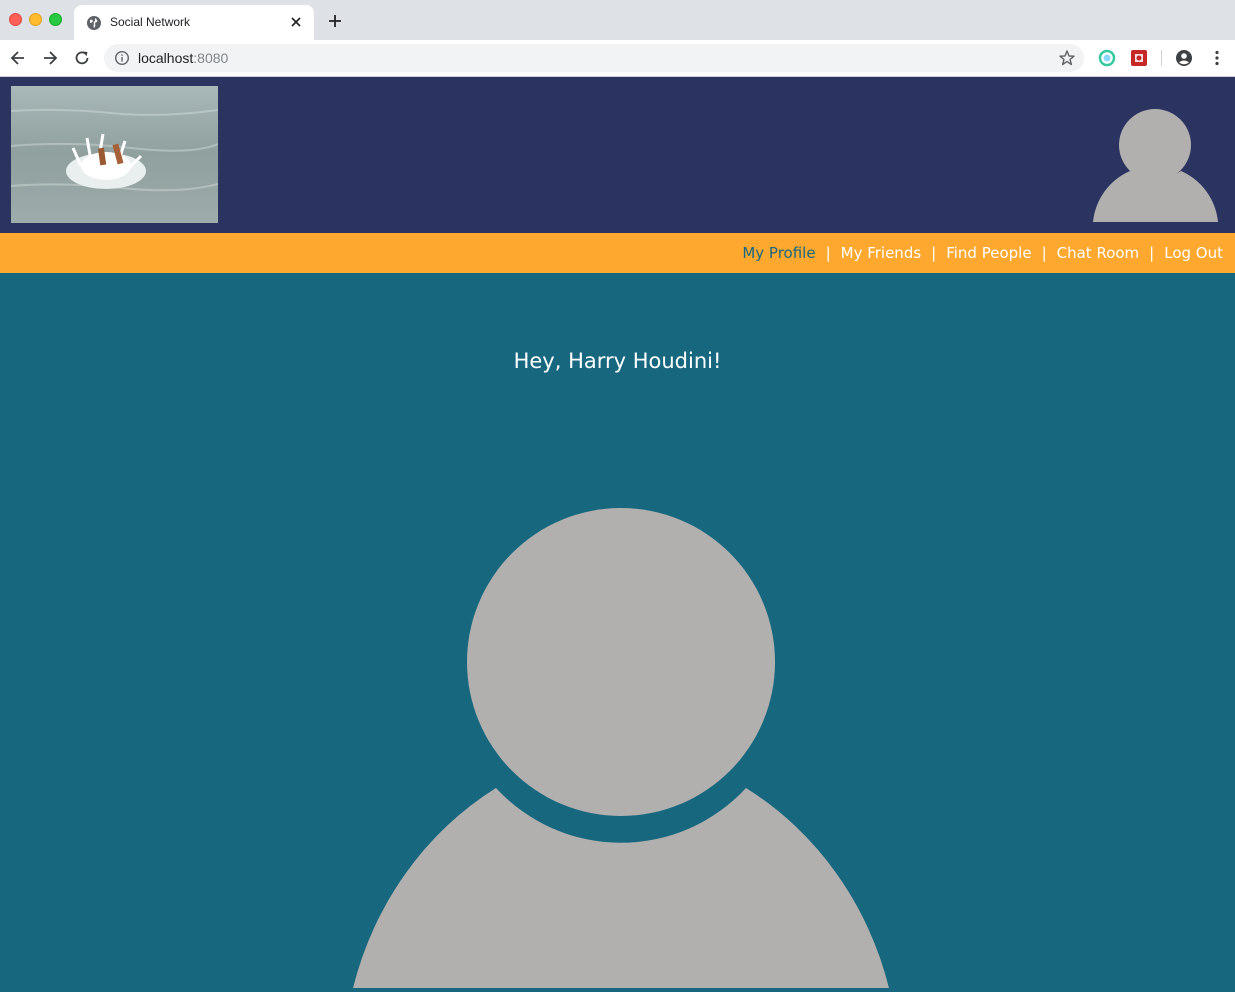  What do you see at coordinates (15, 19) in the screenshot?
I see `window-close-button` at bounding box center [15, 19].